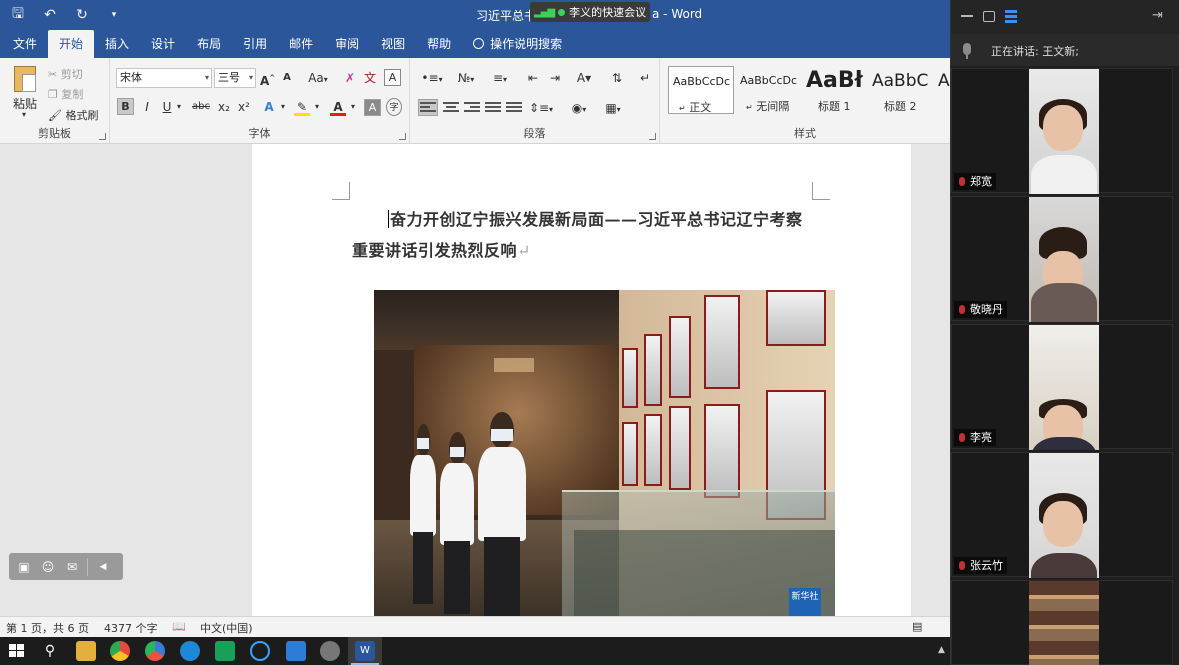 The height and width of the screenshot is (665, 1179). I want to click on clipboard-launcher-icon, so click(102, 136).